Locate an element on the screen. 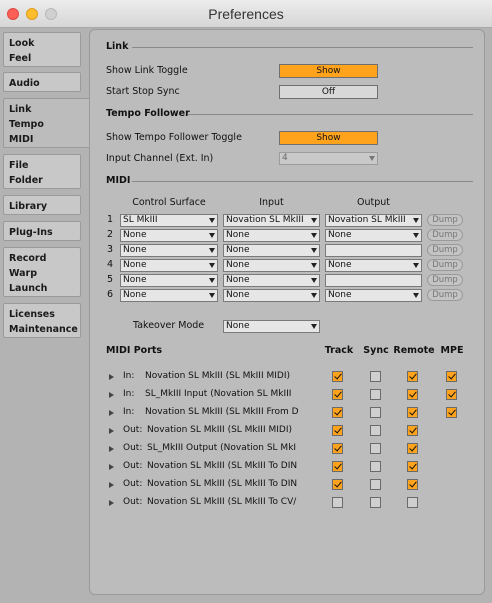 The height and width of the screenshot is (603, 492). show-link-toggle-button: Show is located at coordinates (328, 71).